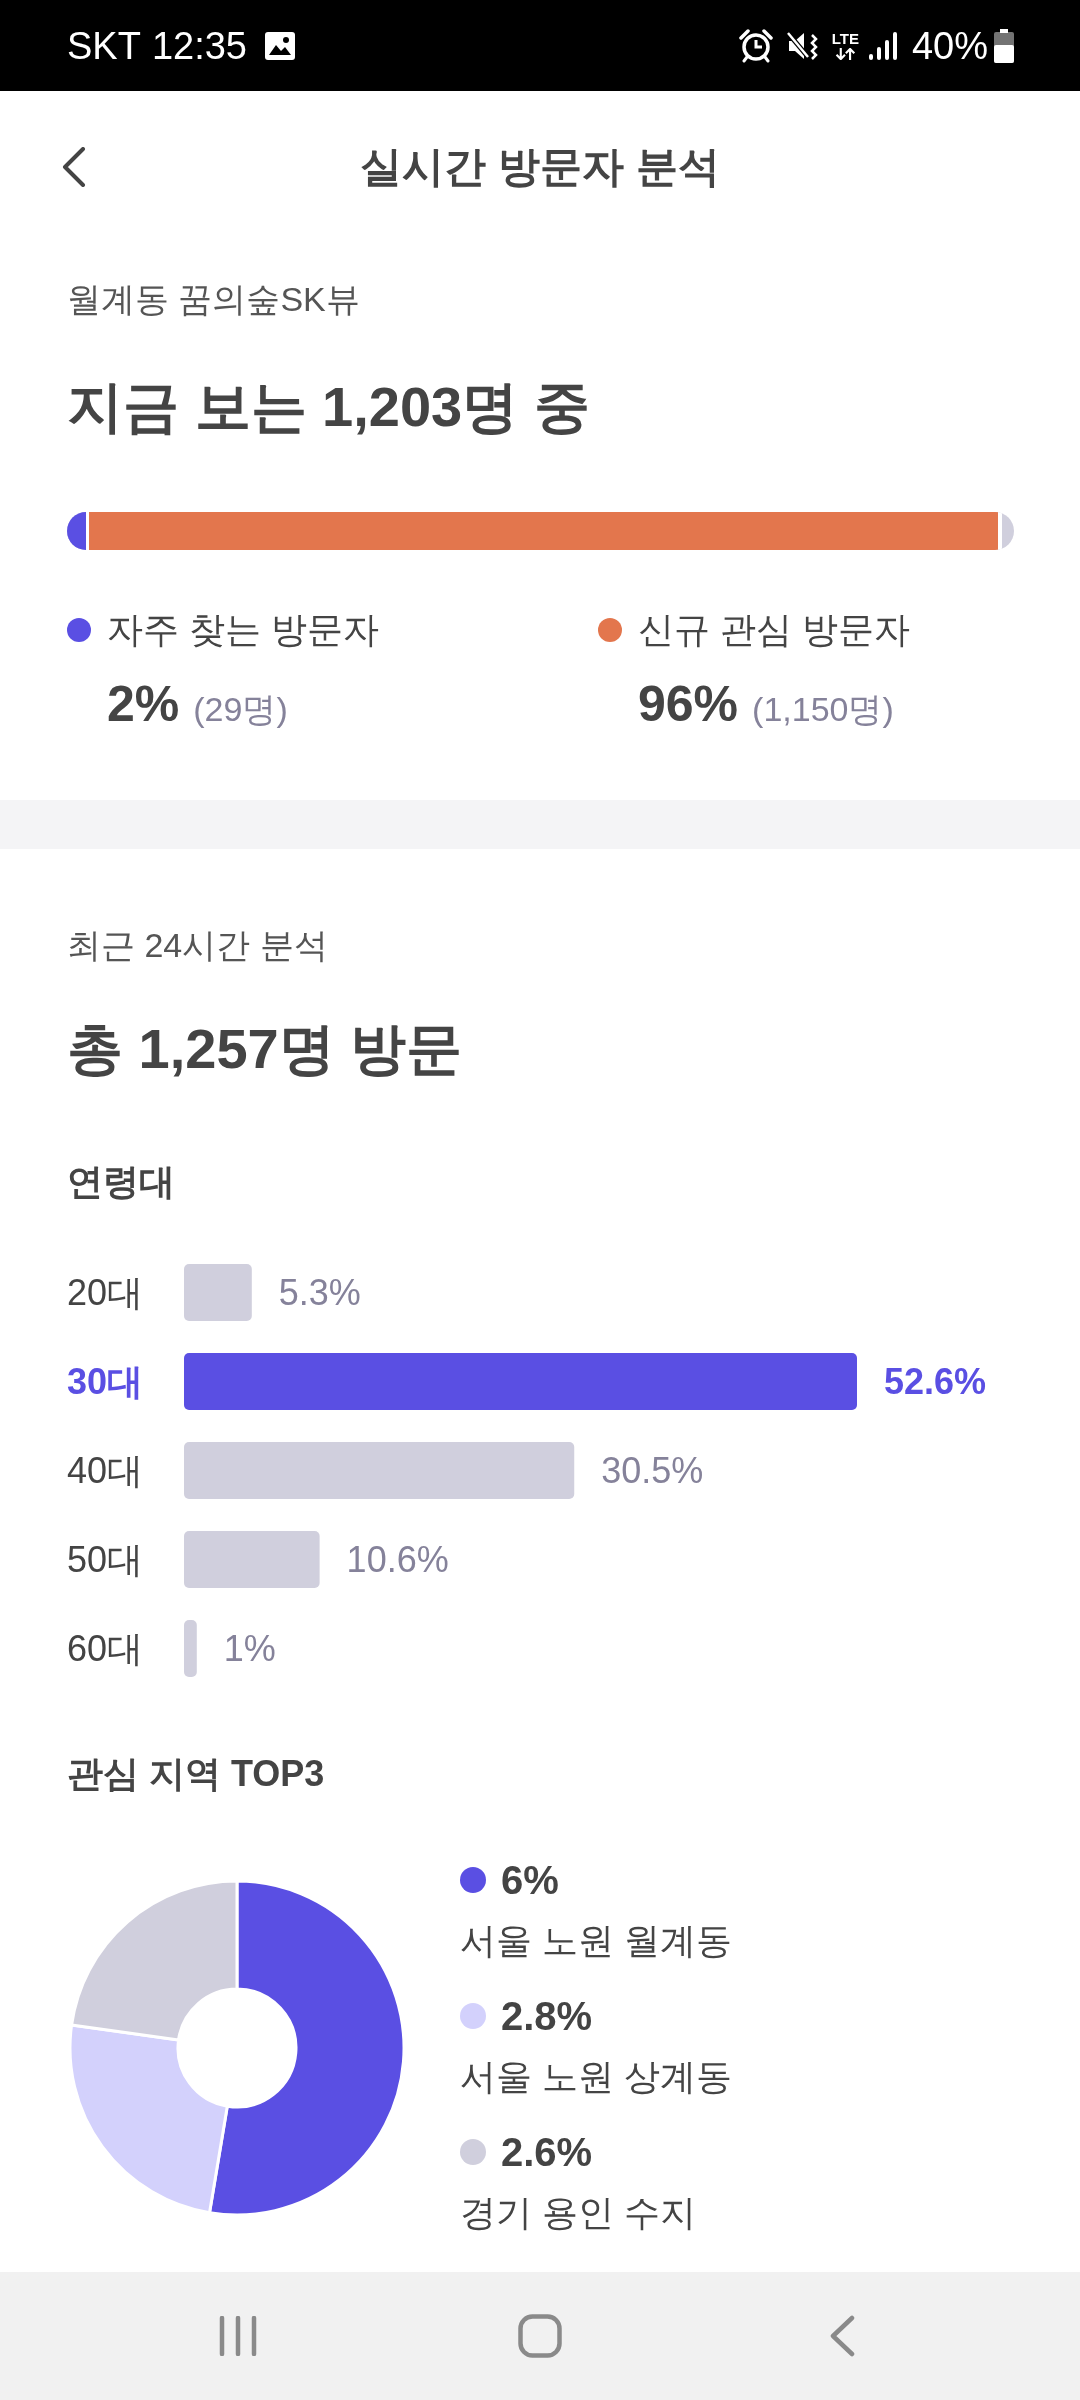 The height and width of the screenshot is (2400, 1080). Describe the element at coordinates (121, 1182) in the screenshot. I see `age-section-title: 연령대` at that location.